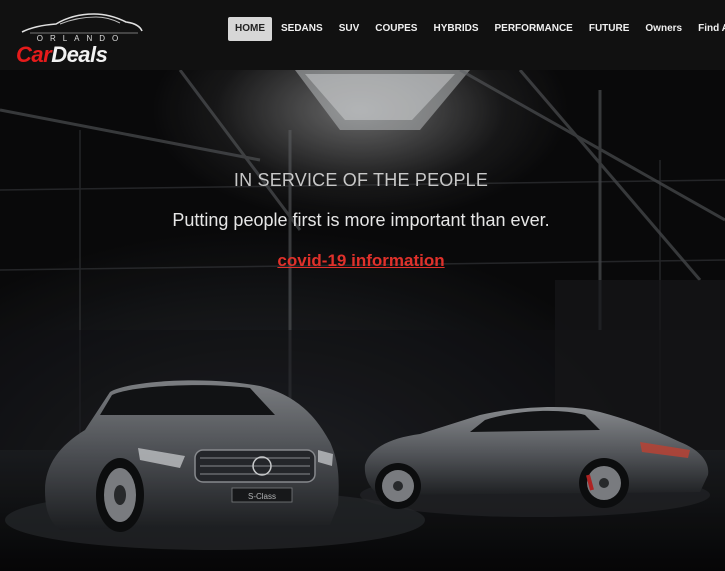  What do you see at coordinates (349, 29) in the screenshot?
I see `nav-suv: SUV` at bounding box center [349, 29].